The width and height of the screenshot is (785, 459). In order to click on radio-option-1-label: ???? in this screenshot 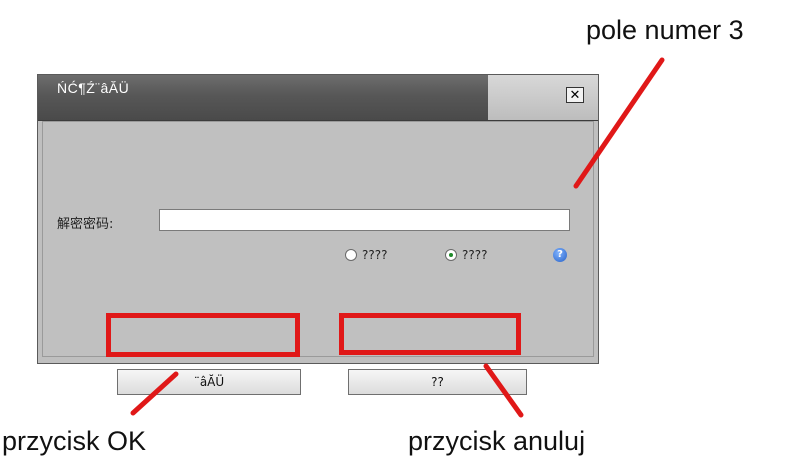, I will do `click(375, 255)`.